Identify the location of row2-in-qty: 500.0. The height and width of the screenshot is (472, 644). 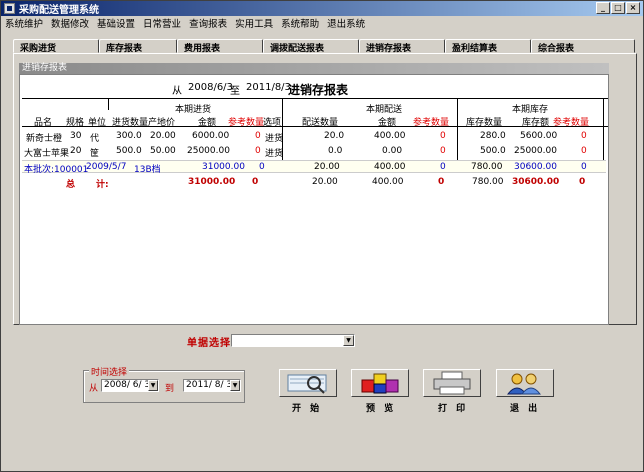
(129, 151).